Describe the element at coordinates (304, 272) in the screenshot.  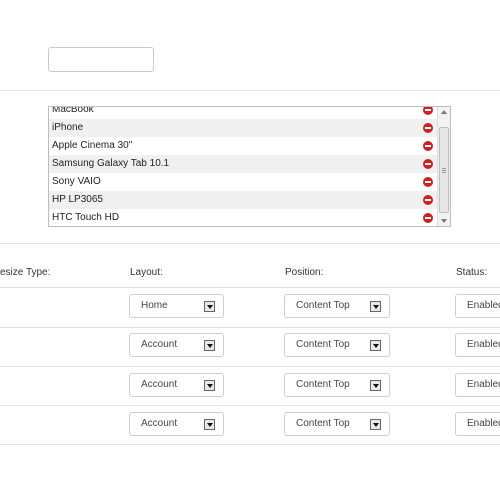
I see `header-position: Position:` at that location.